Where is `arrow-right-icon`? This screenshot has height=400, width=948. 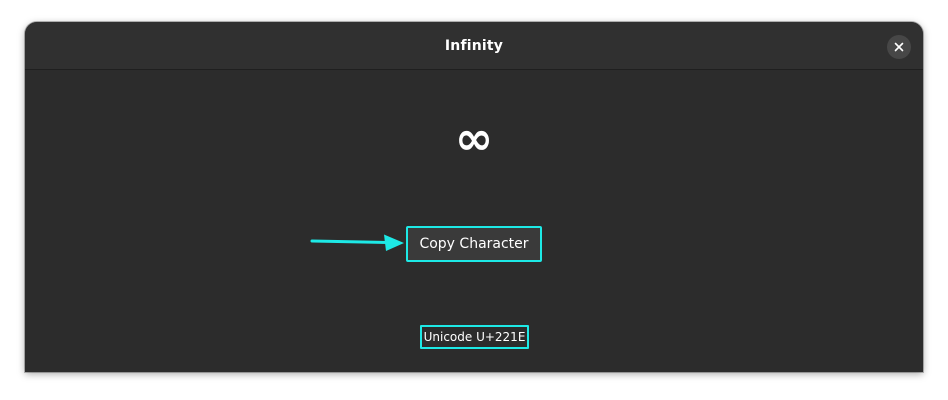
arrow-right-icon is located at coordinates (357, 242).